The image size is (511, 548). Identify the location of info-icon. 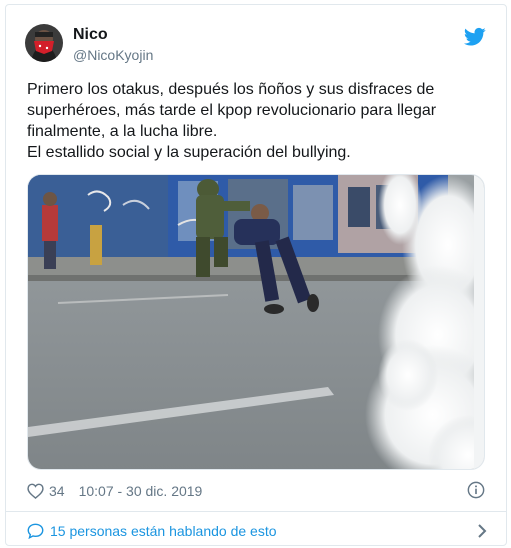
(476, 490).